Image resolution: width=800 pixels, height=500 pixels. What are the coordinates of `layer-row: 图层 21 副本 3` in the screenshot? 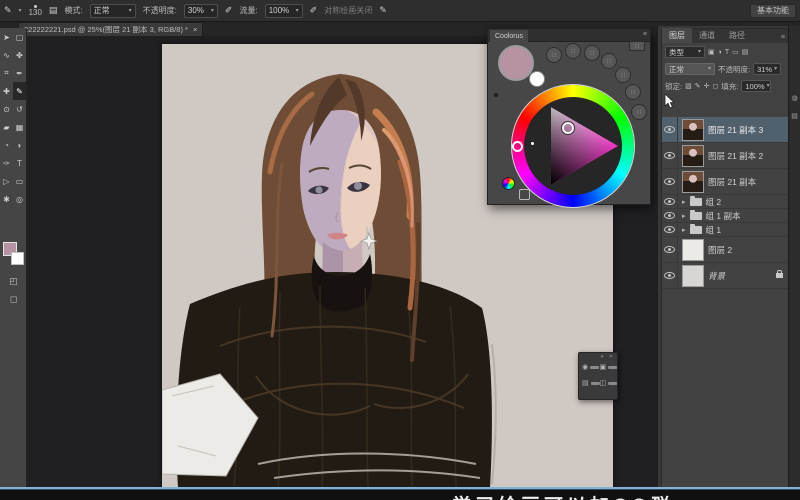 It's located at (725, 130).